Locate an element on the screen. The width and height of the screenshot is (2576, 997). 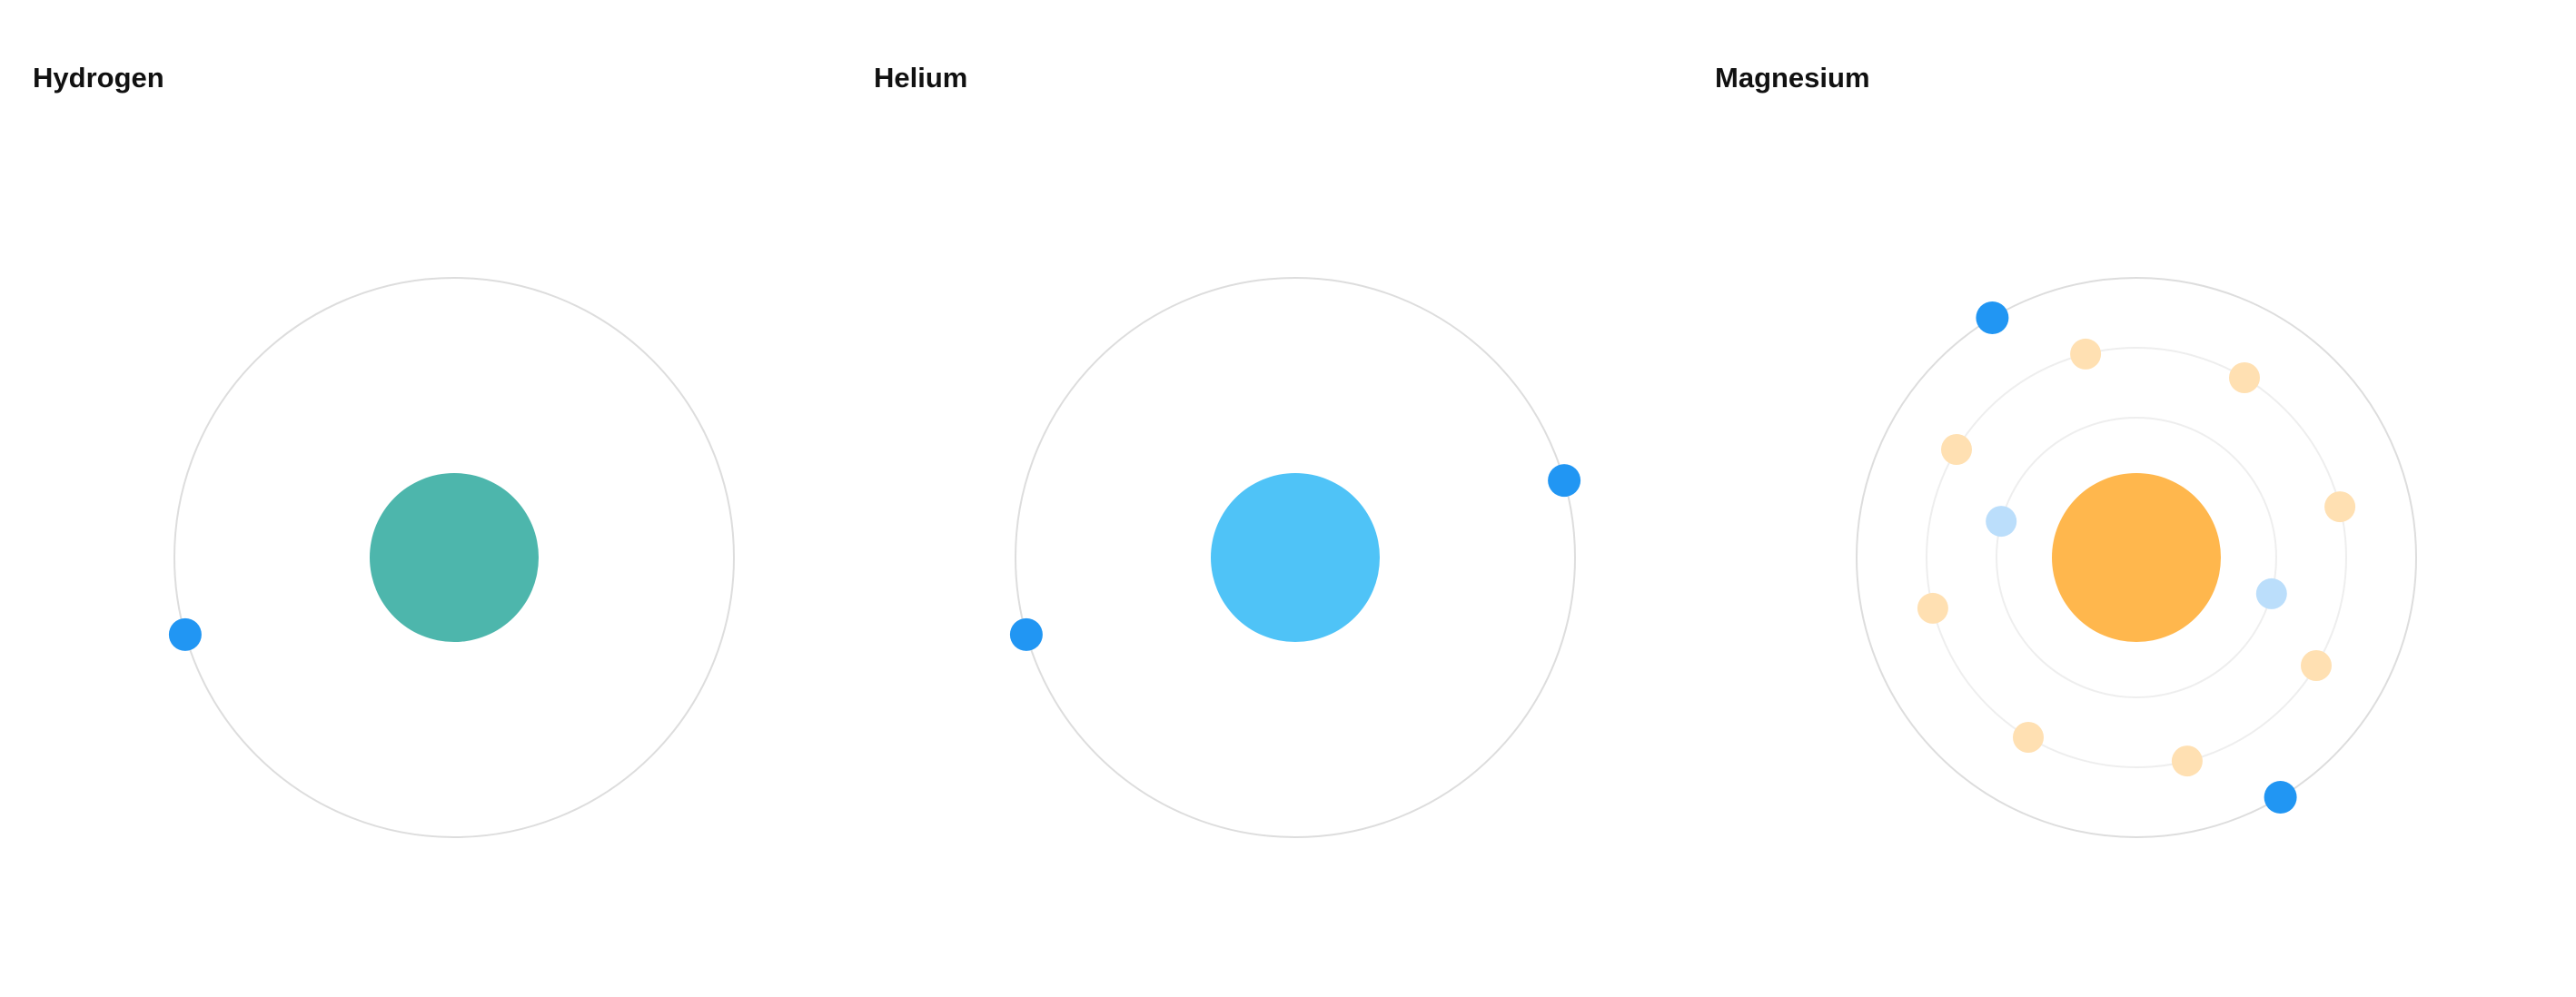
atom-diagram-helium is located at coordinates (1295, 557).